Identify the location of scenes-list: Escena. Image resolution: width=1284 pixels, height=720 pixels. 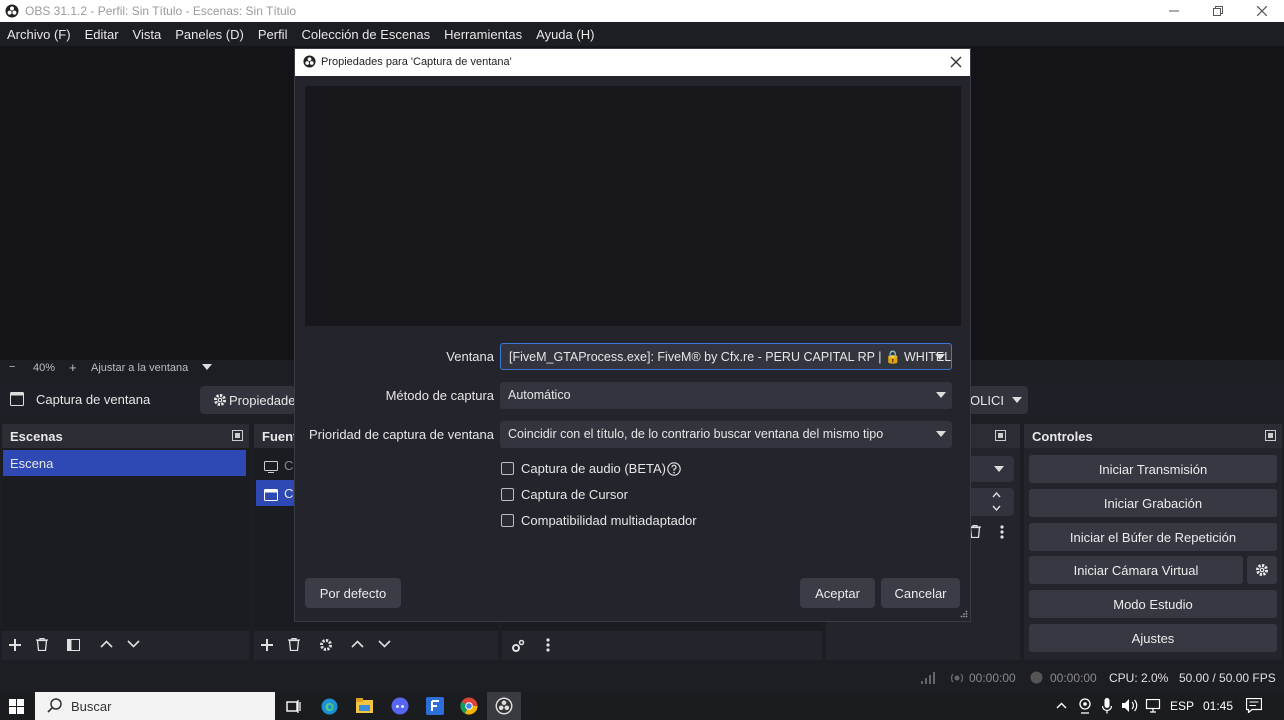
(125, 539).